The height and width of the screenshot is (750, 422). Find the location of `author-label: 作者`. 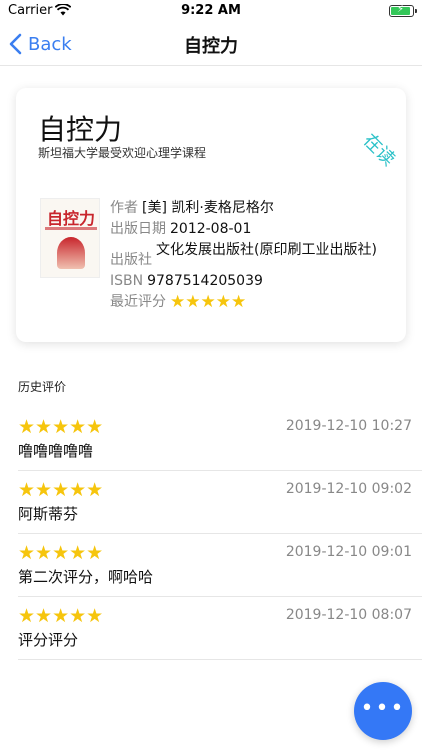

author-label: 作者 is located at coordinates (124, 208).